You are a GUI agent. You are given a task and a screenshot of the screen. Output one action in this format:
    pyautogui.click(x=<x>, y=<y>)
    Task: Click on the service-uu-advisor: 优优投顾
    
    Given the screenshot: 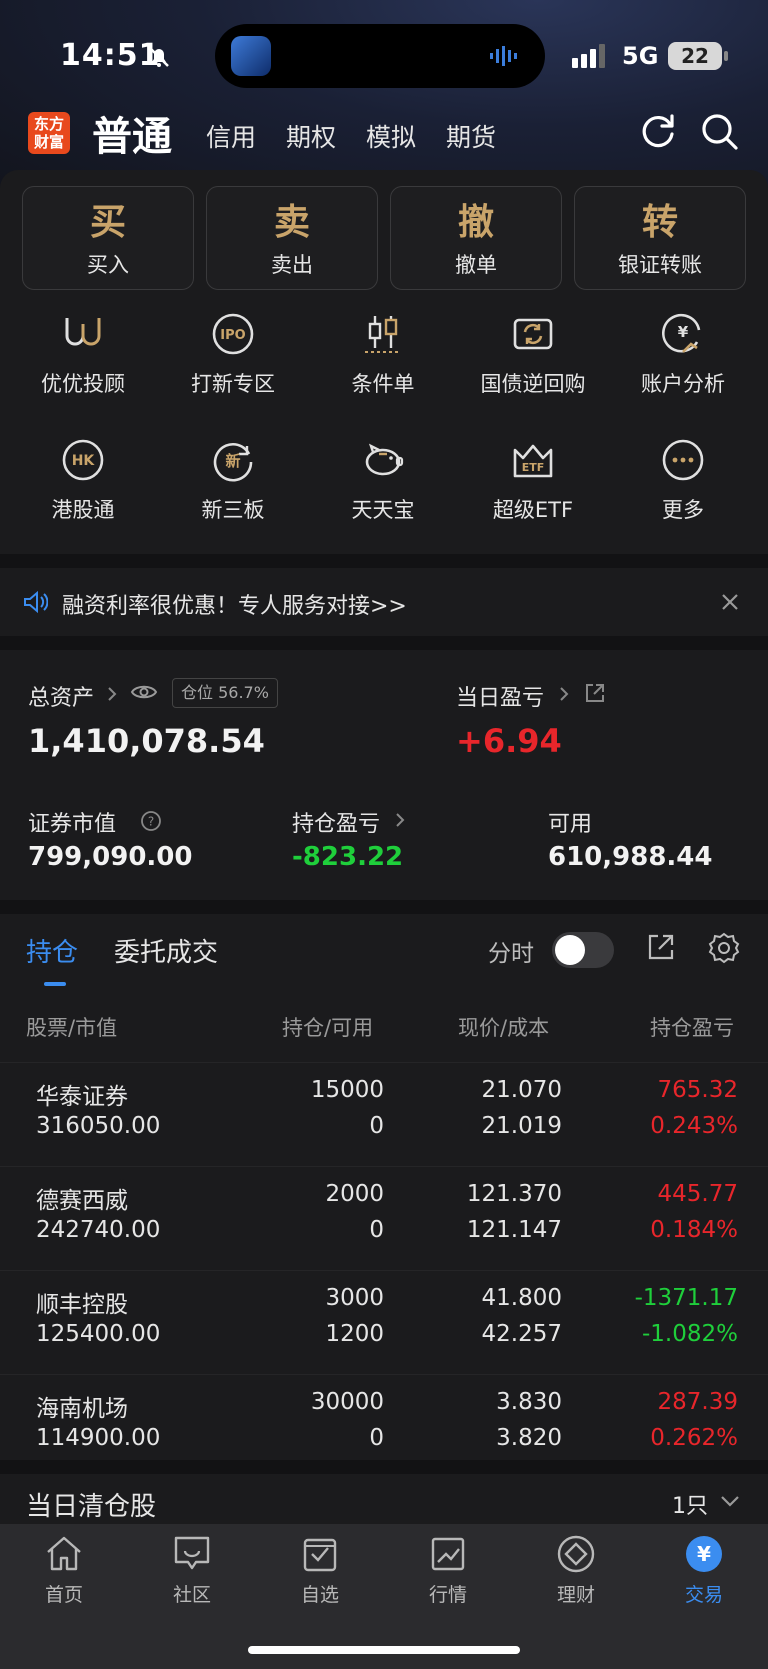 What is the action you would take?
    pyautogui.click(x=83, y=355)
    